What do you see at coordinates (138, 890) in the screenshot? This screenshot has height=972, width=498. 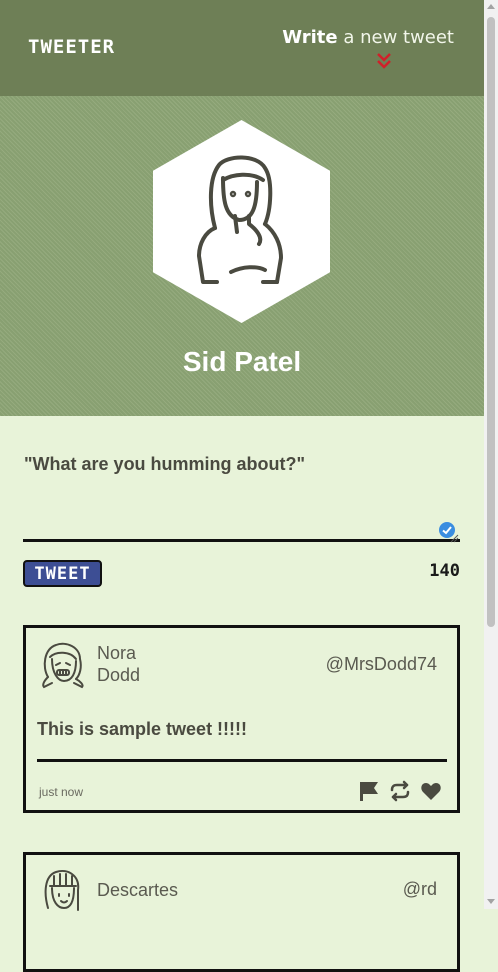 I see `author-name: Descartes` at bounding box center [138, 890].